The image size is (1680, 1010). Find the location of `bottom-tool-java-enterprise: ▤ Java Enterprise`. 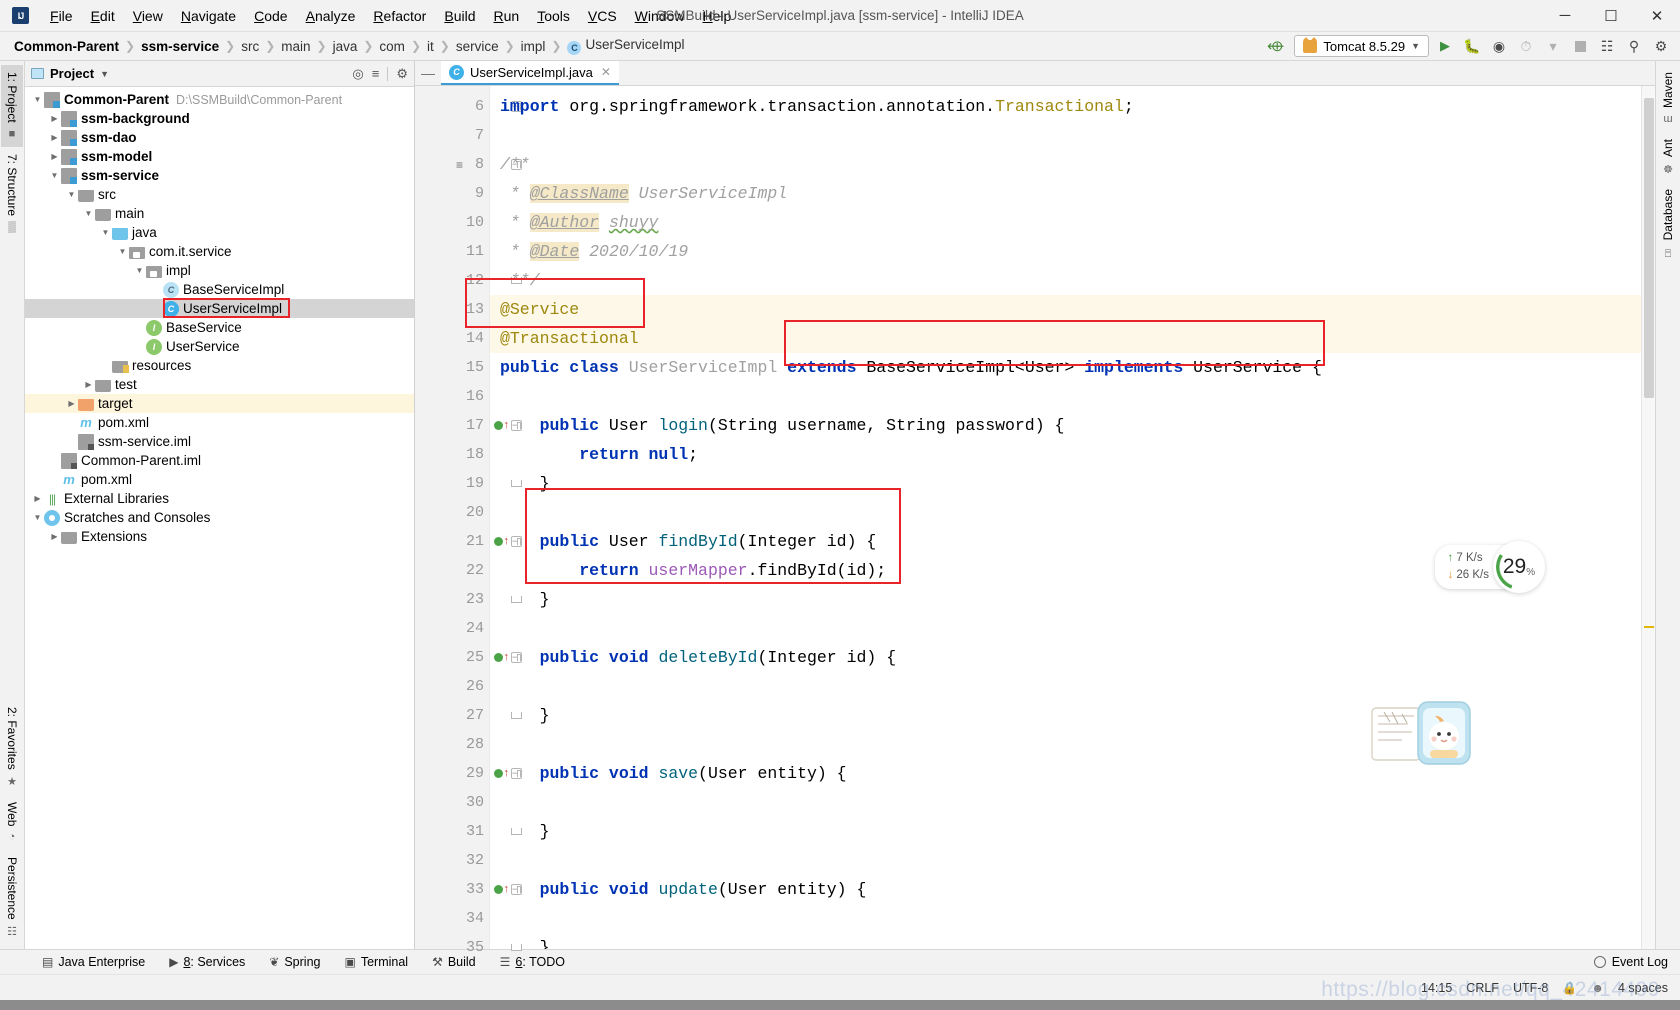

bottom-tool-java-enterprise: ▤ Java Enterprise is located at coordinates (93, 962).